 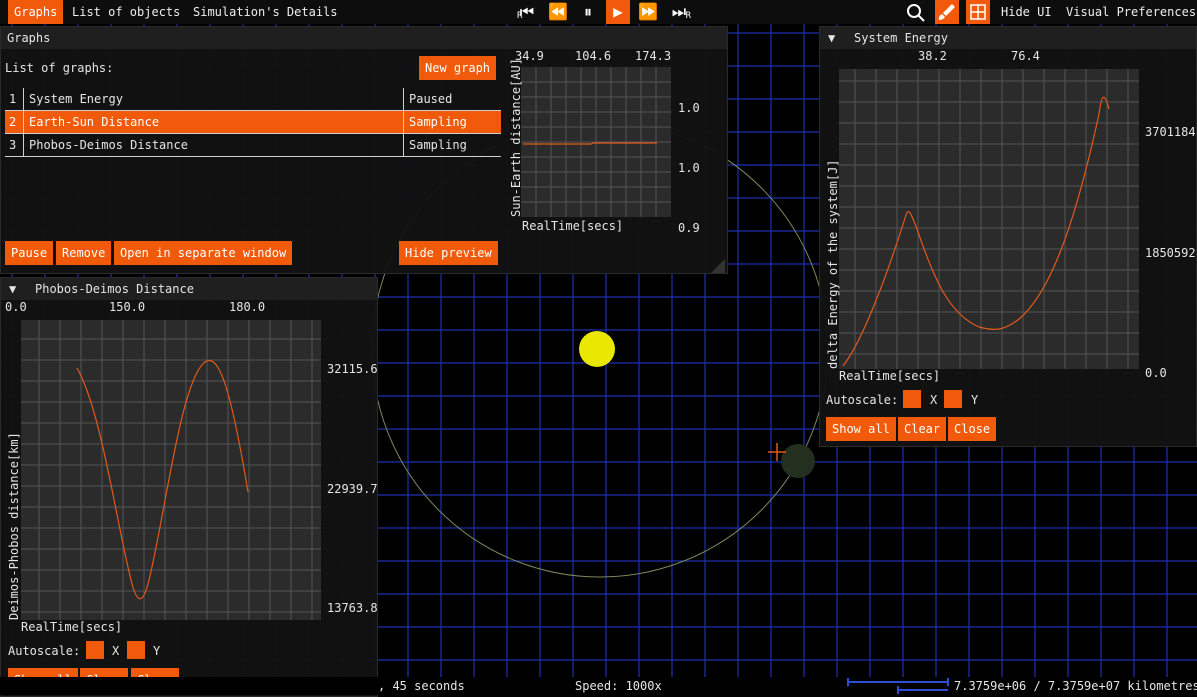 What do you see at coordinates (976, 231) in the screenshot?
I see `system-energy-trace` at bounding box center [976, 231].